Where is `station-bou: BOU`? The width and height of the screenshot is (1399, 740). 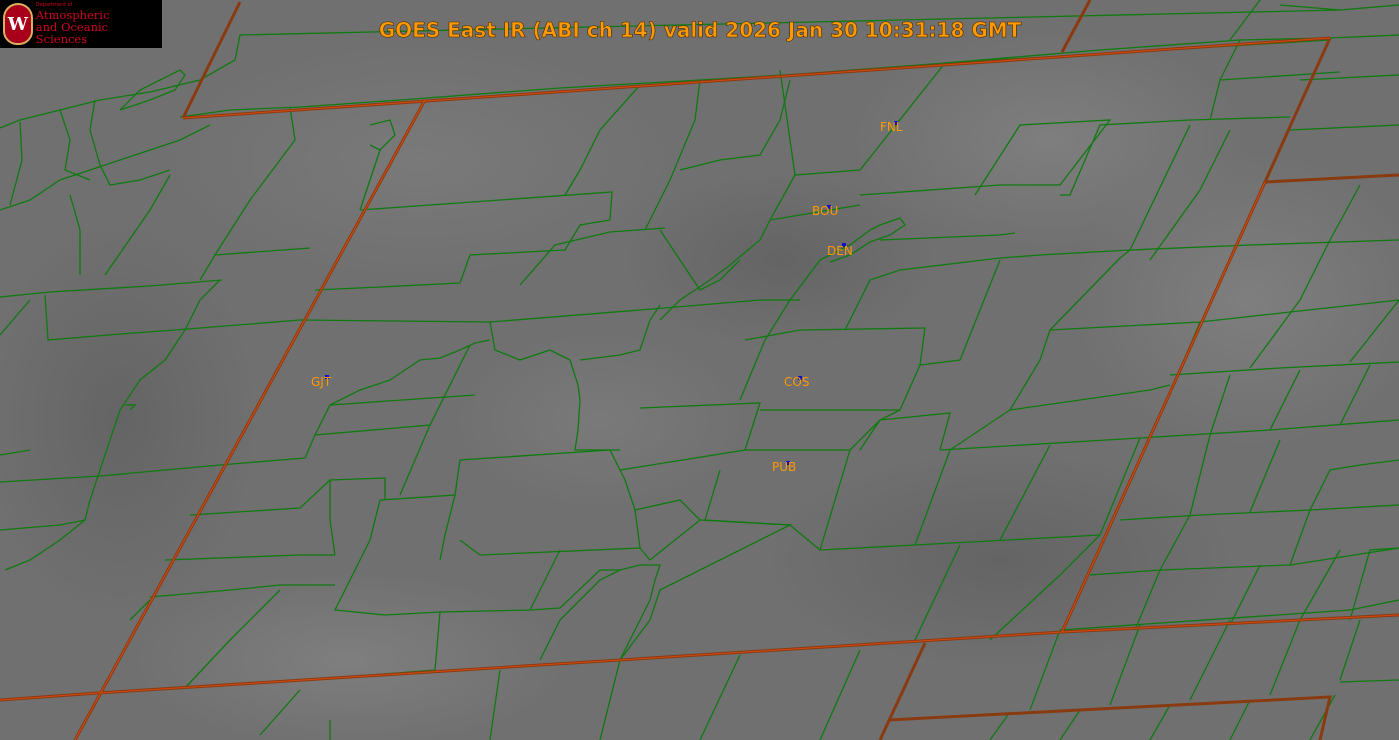
station-bou: BOU is located at coordinates (825, 211).